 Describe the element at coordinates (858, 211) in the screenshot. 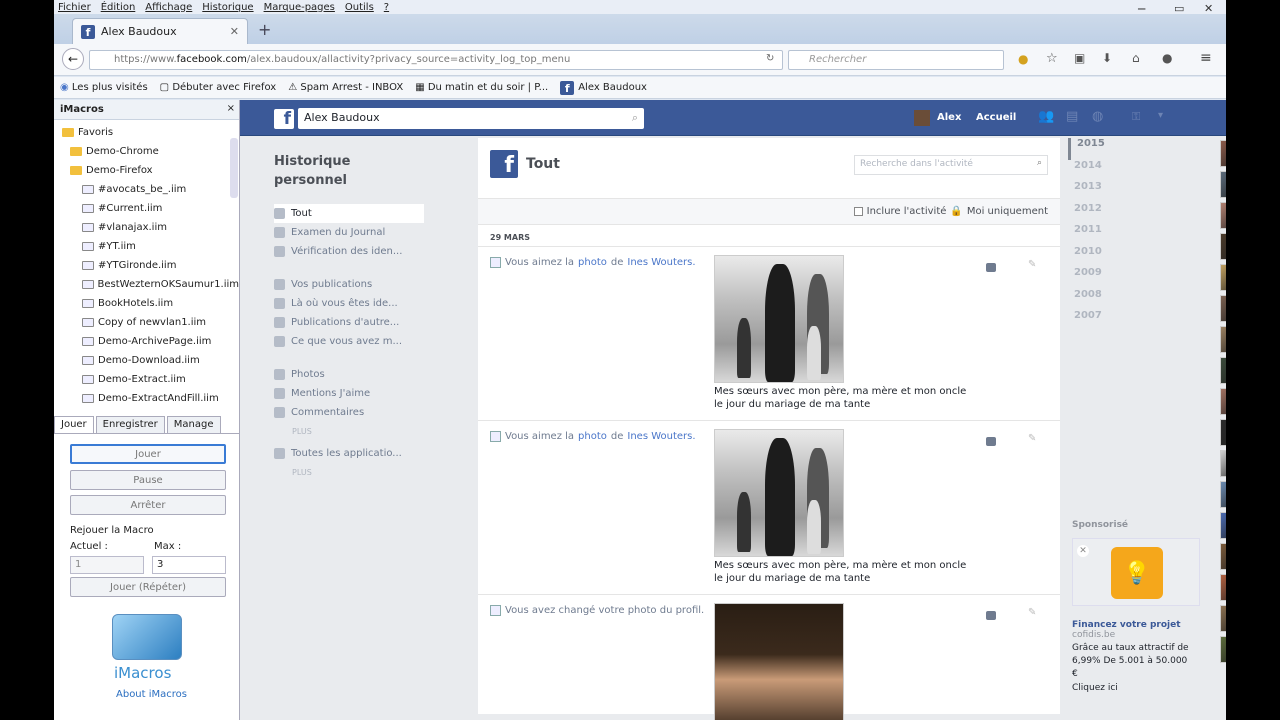

I see `include-checkbox` at that location.